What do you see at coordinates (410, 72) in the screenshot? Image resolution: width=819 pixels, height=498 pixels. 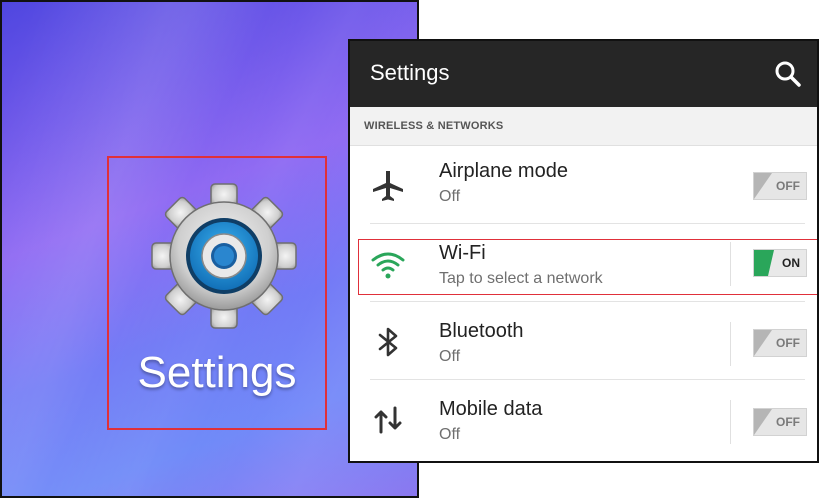 I see `page-title: Settings` at bounding box center [410, 72].